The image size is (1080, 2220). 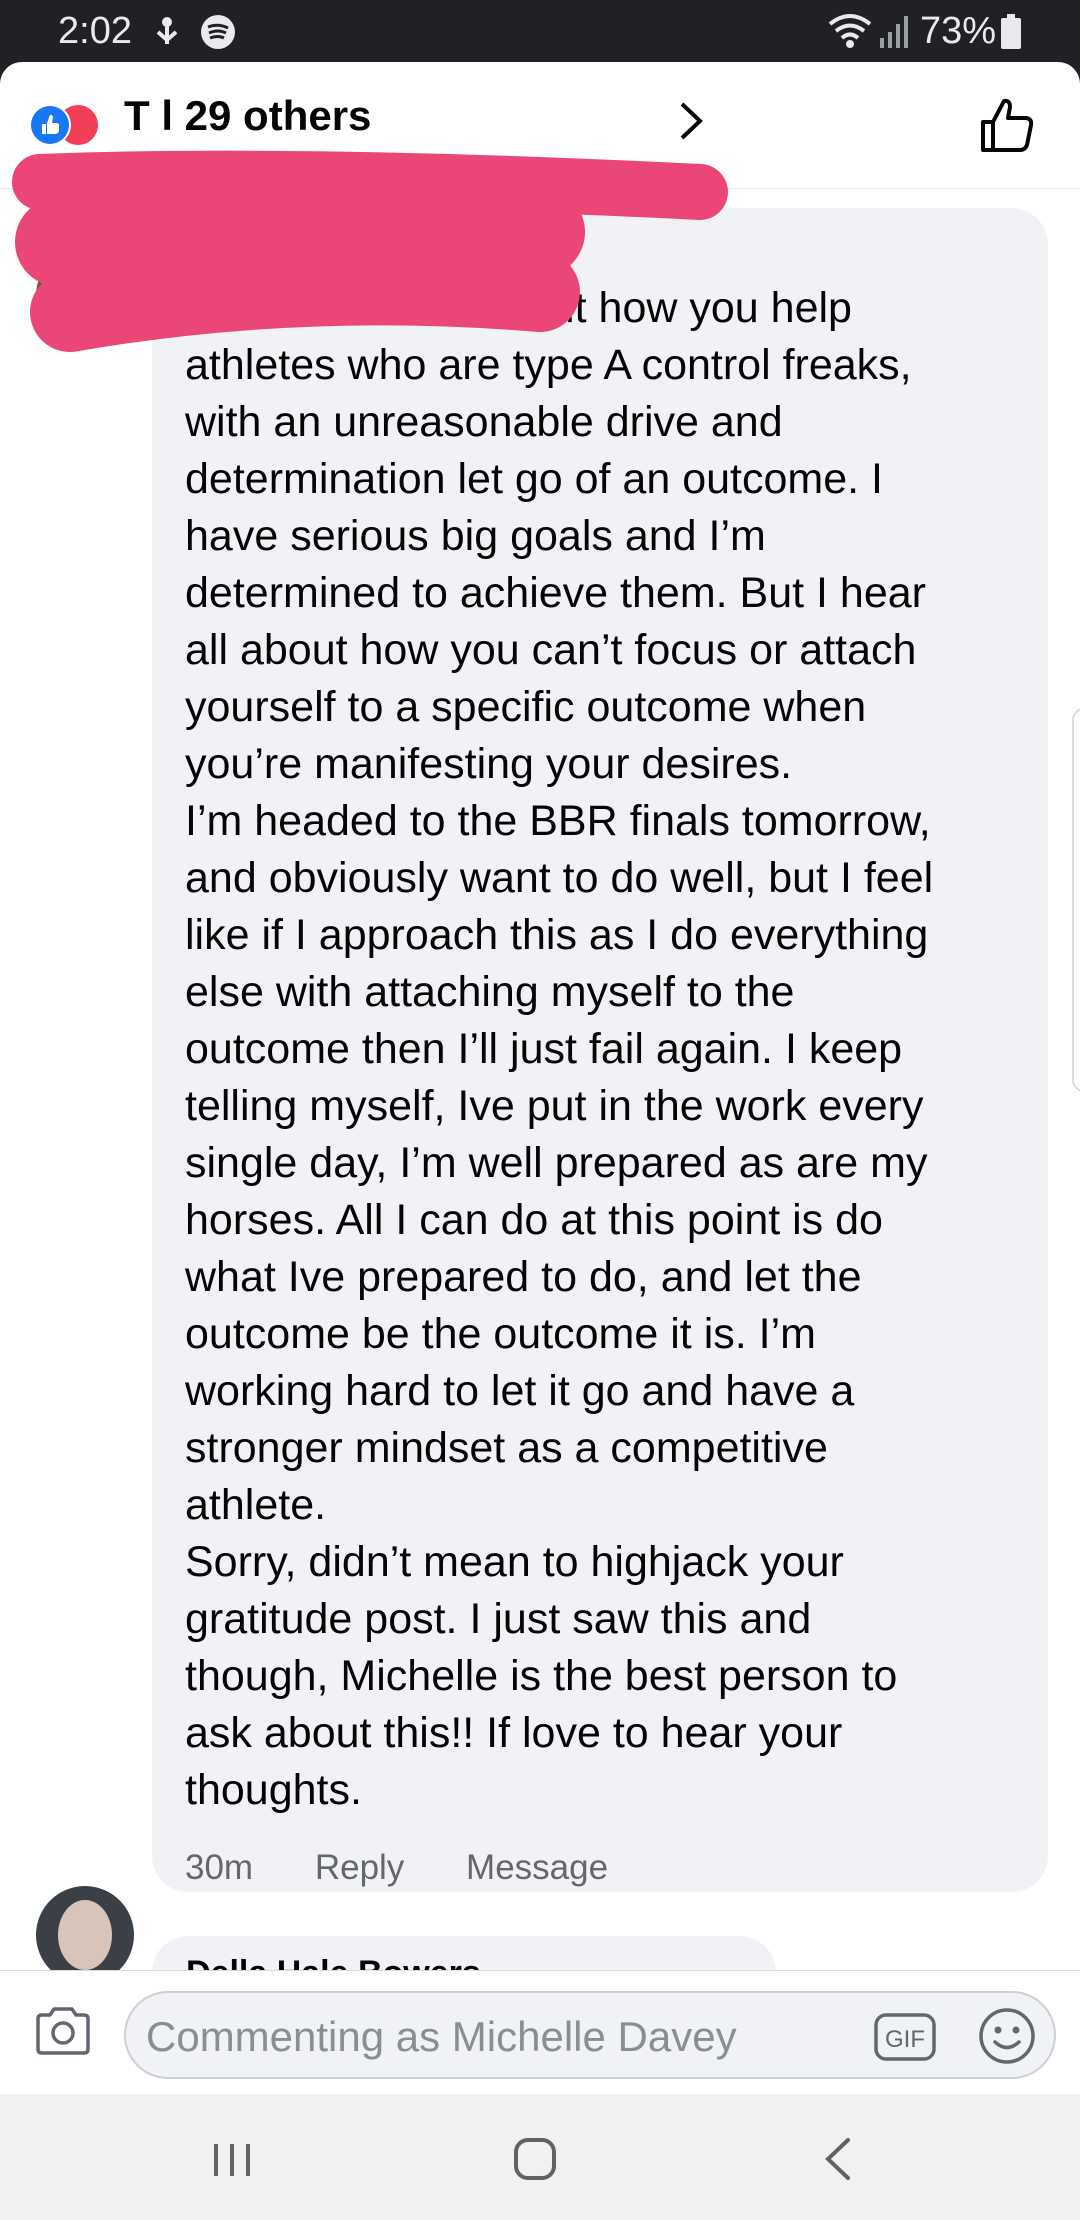 What do you see at coordinates (551, 650) in the screenshot?
I see `comment-line: all about how you can’t focus or attach` at bounding box center [551, 650].